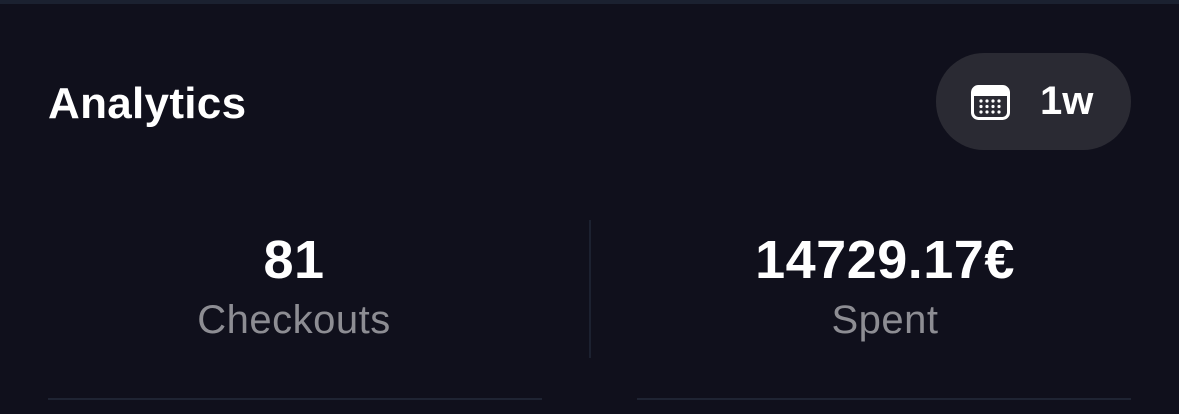  Describe the element at coordinates (294, 260) in the screenshot. I see `checkouts-value: 81` at that location.